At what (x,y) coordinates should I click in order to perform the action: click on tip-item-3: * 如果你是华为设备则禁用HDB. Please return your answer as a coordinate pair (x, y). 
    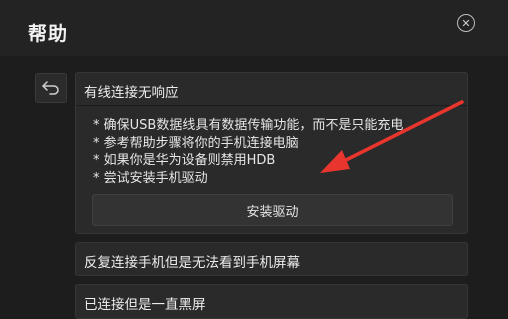
    Looking at the image, I should click on (184, 160).